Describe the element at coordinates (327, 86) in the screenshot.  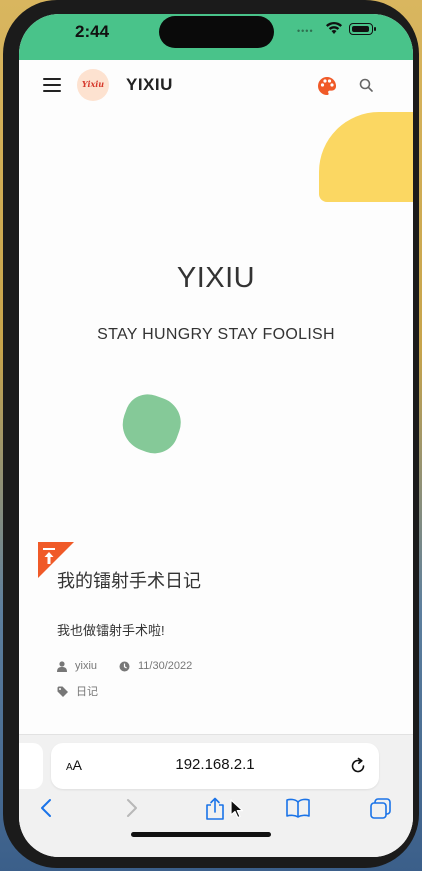
I see `palette-icon` at that location.